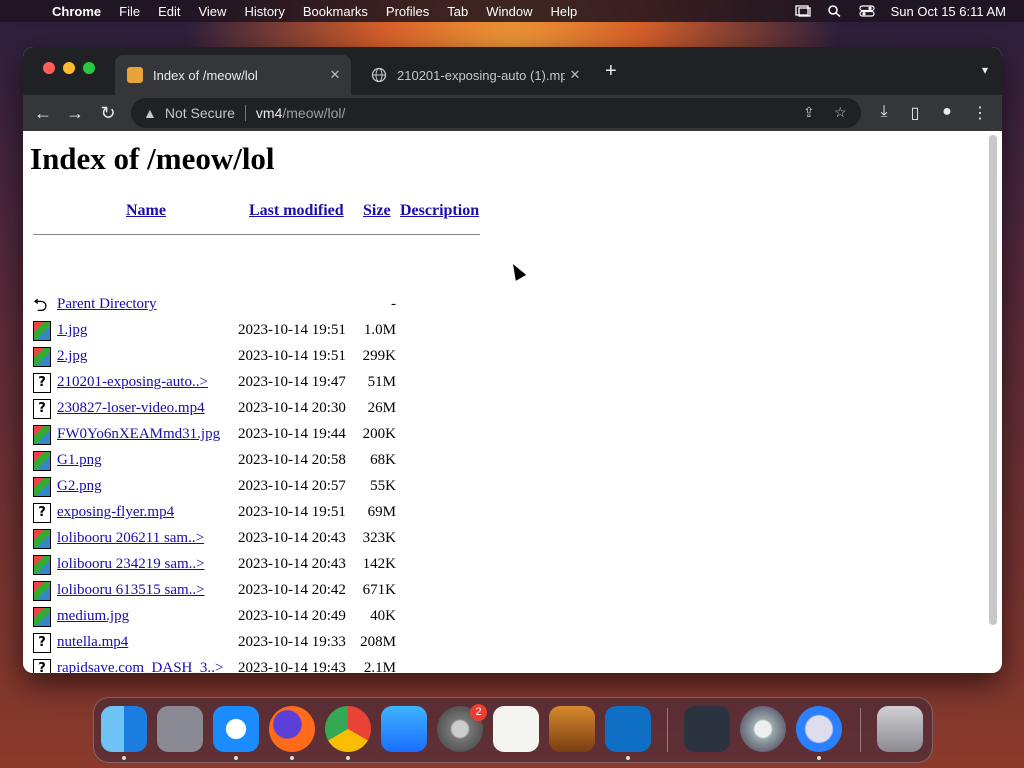 Image resolution: width=1024 pixels, height=768 pixels. I want to click on menu-tab: Tab, so click(457, 11).